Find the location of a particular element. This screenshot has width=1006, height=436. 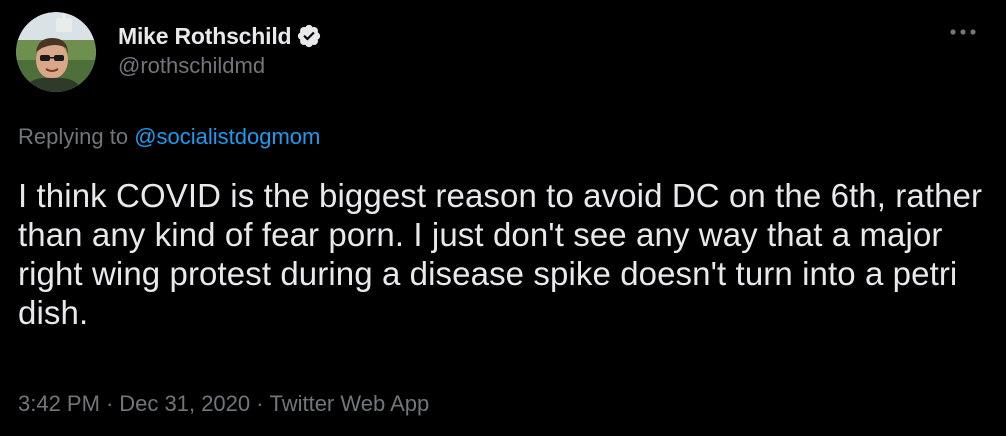

name-row: Mike Rothschild is located at coordinates (220, 36).